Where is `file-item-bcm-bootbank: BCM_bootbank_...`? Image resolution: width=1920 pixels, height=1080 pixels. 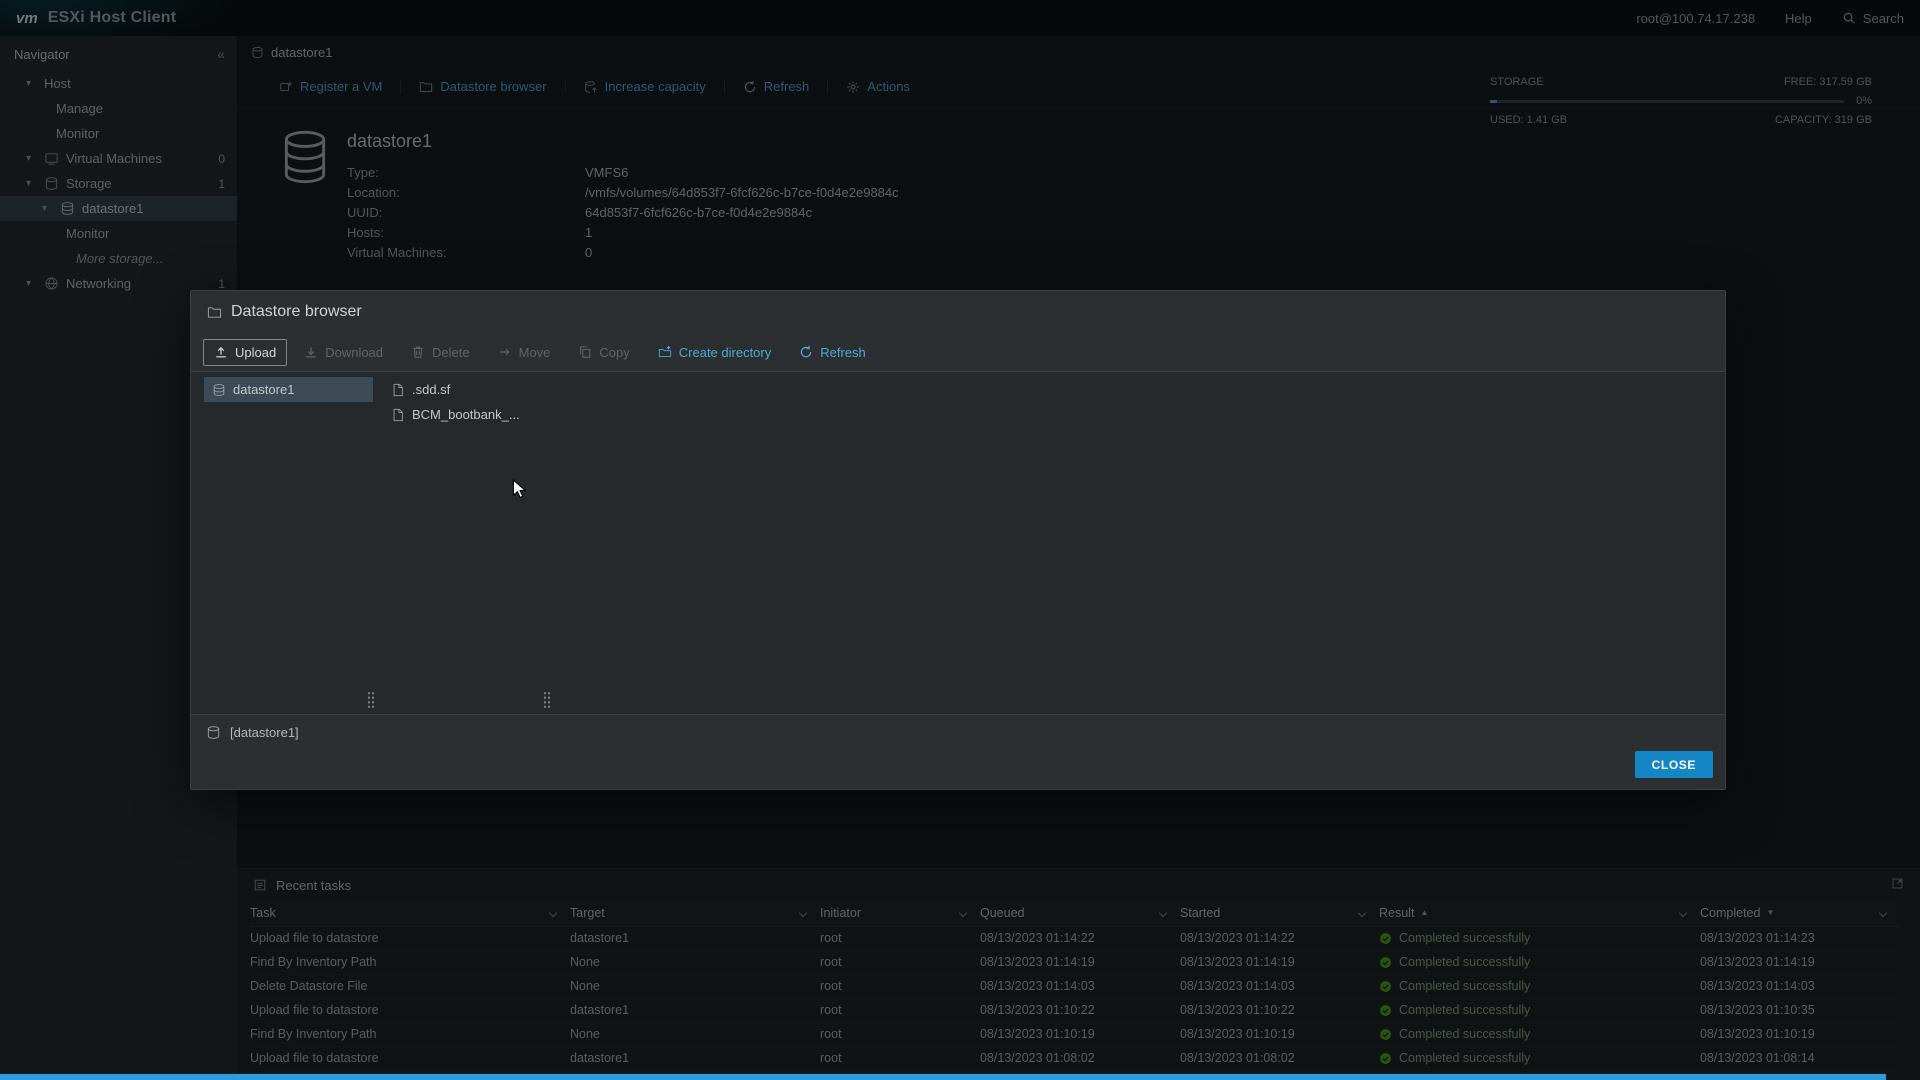 file-item-bcm-bootbank: BCM_bootbank_... is located at coordinates (478, 414).